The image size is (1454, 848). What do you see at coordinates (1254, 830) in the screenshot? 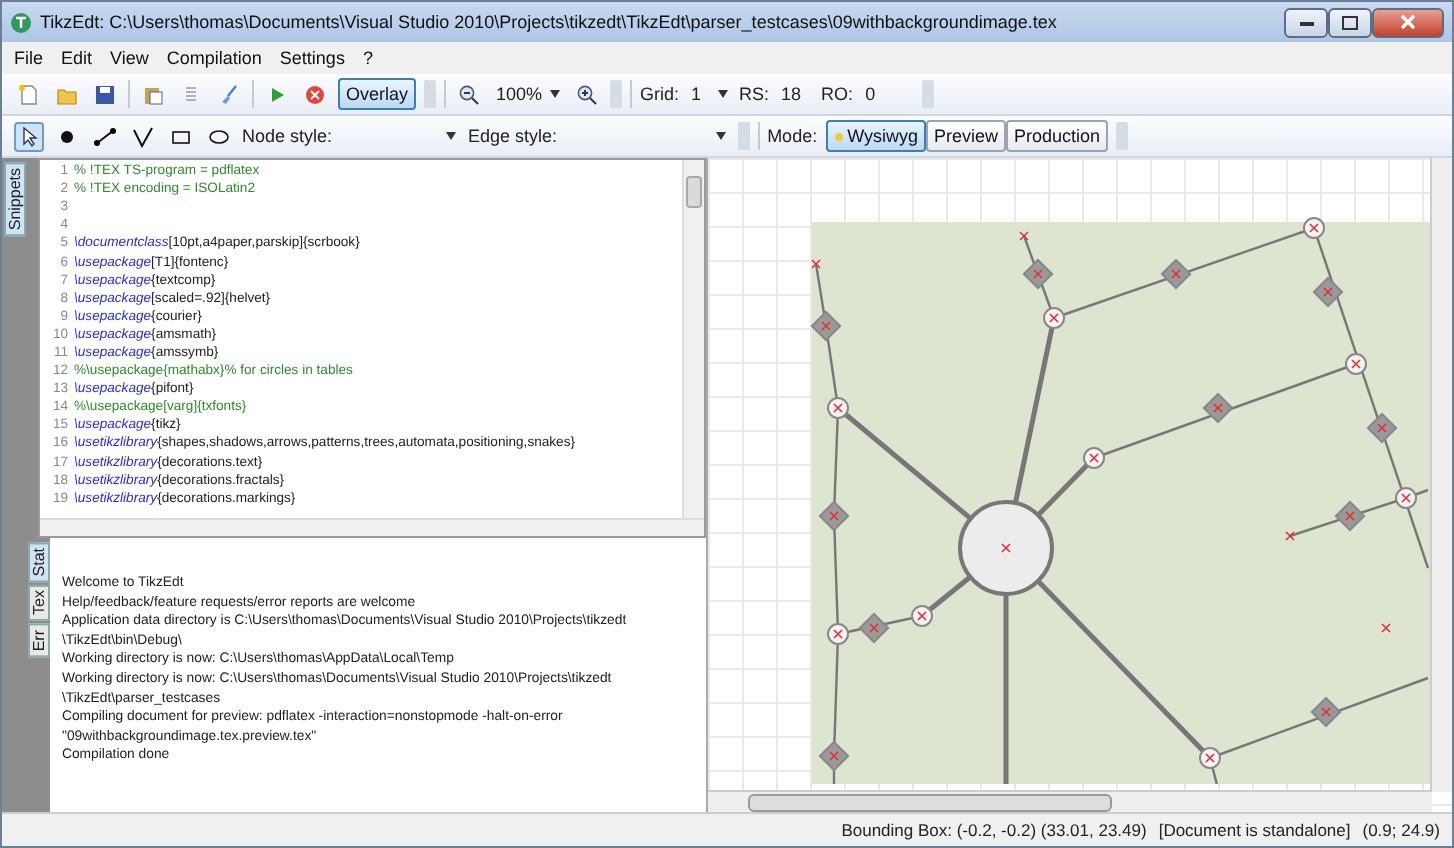
I see `document-status: [Document is standalone]` at bounding box center [1254, 830].